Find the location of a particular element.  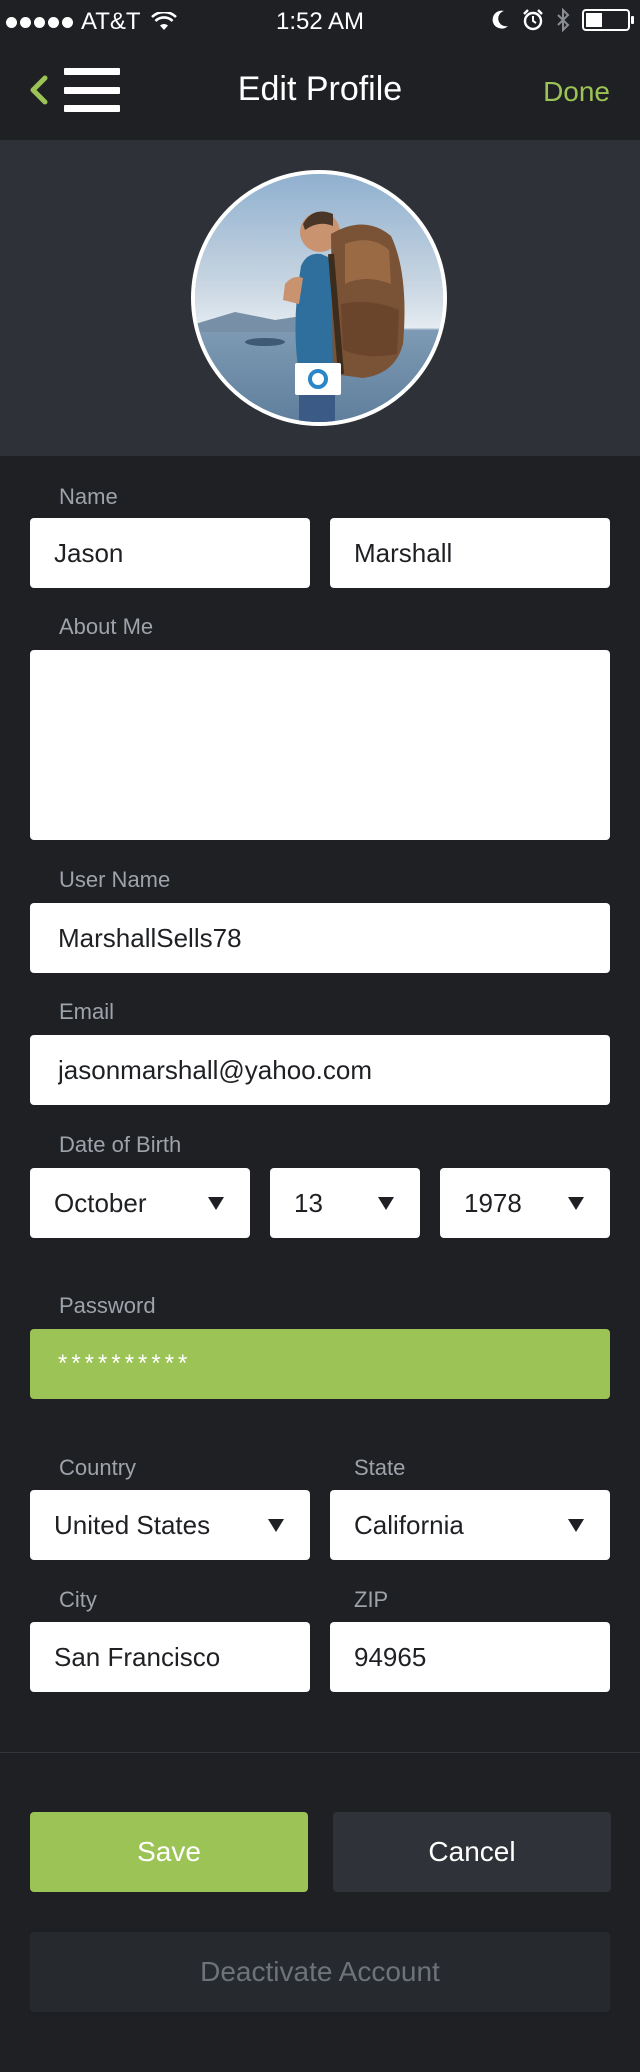

city-field: San Francisco is located at coordinates (170, 1657).